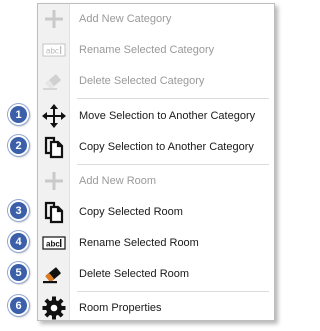  Describe the element at coordinates (139, 243) in the screenshot. I see `menu-item-label: Rename Selected Room` at that location.